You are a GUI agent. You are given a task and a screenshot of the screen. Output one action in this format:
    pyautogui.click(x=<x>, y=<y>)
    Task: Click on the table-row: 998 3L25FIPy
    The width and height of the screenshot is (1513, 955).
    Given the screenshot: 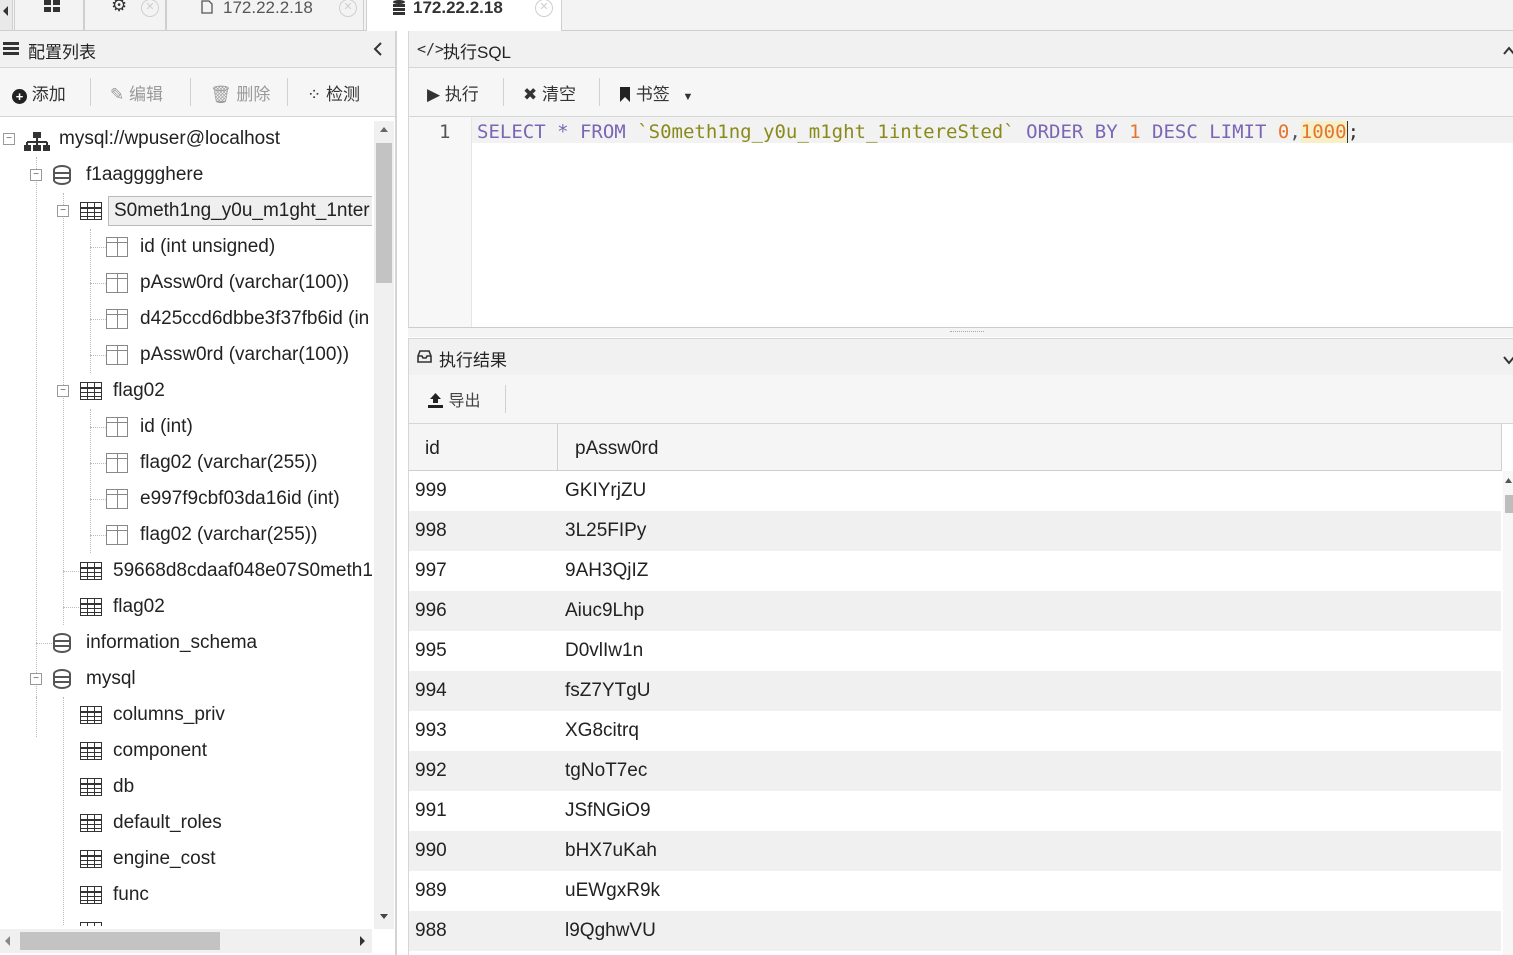 What is the action you would take?
    pyautogui.click(x=955, y=531)
    